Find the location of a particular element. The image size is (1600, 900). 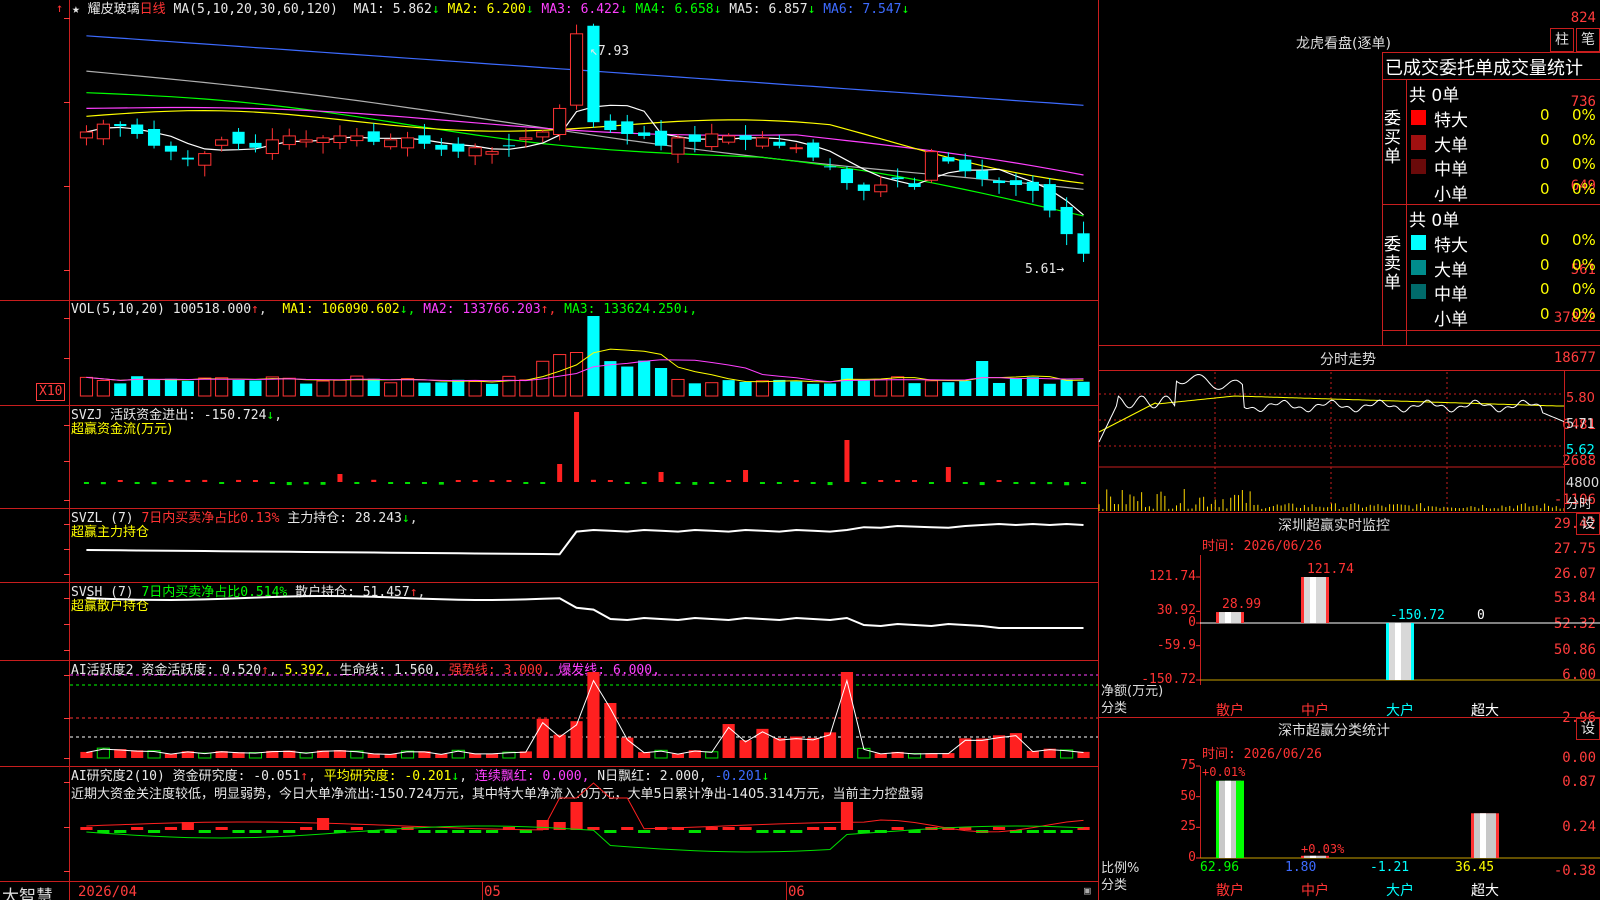

volume-chart is located at coordinates (584, 357).